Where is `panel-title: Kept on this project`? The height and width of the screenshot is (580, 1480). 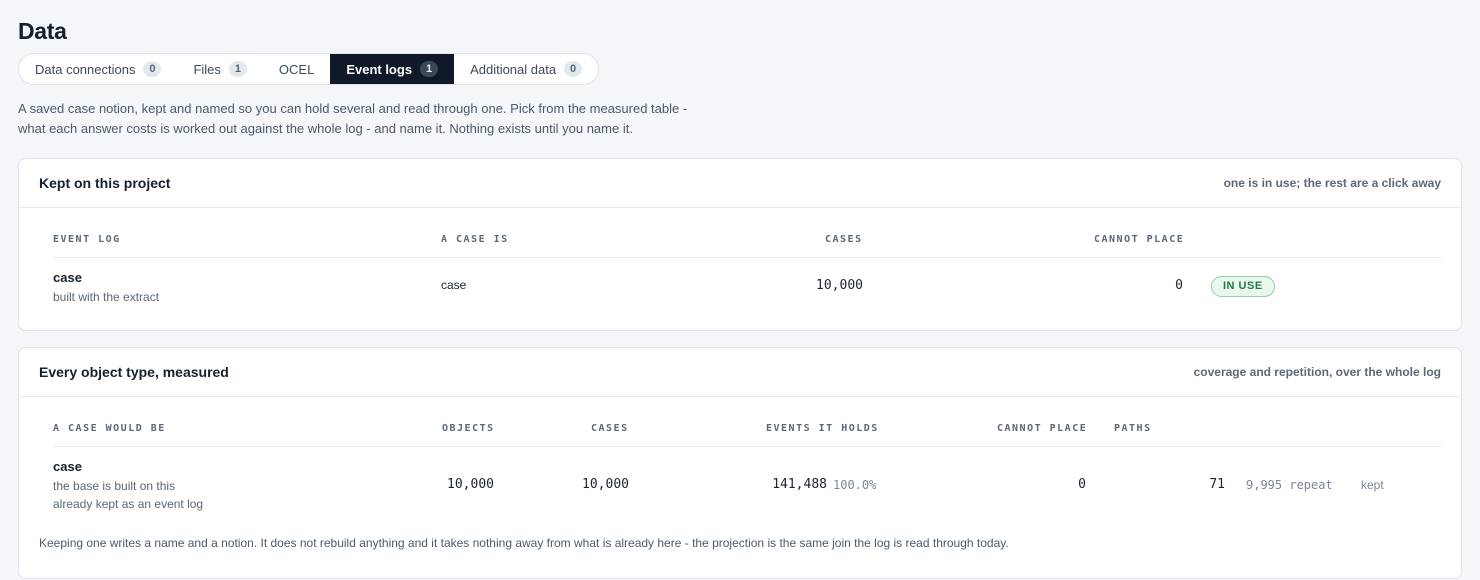 panel-title: Kept on this project is located at coordinates (105, 183).